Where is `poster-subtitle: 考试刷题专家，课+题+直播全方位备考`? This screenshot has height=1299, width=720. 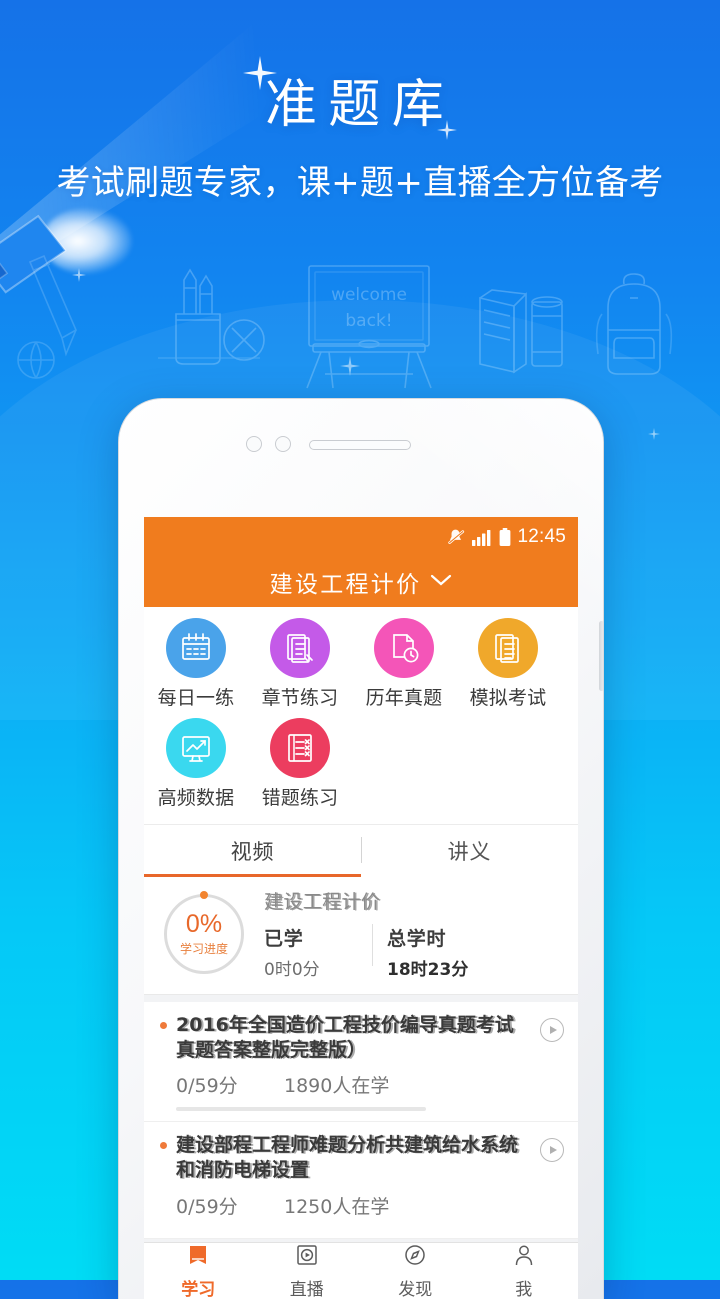
poster-subtitle: 考试刷题专家，课+题+直播全方位备考 is located at coordinates (360, 179).